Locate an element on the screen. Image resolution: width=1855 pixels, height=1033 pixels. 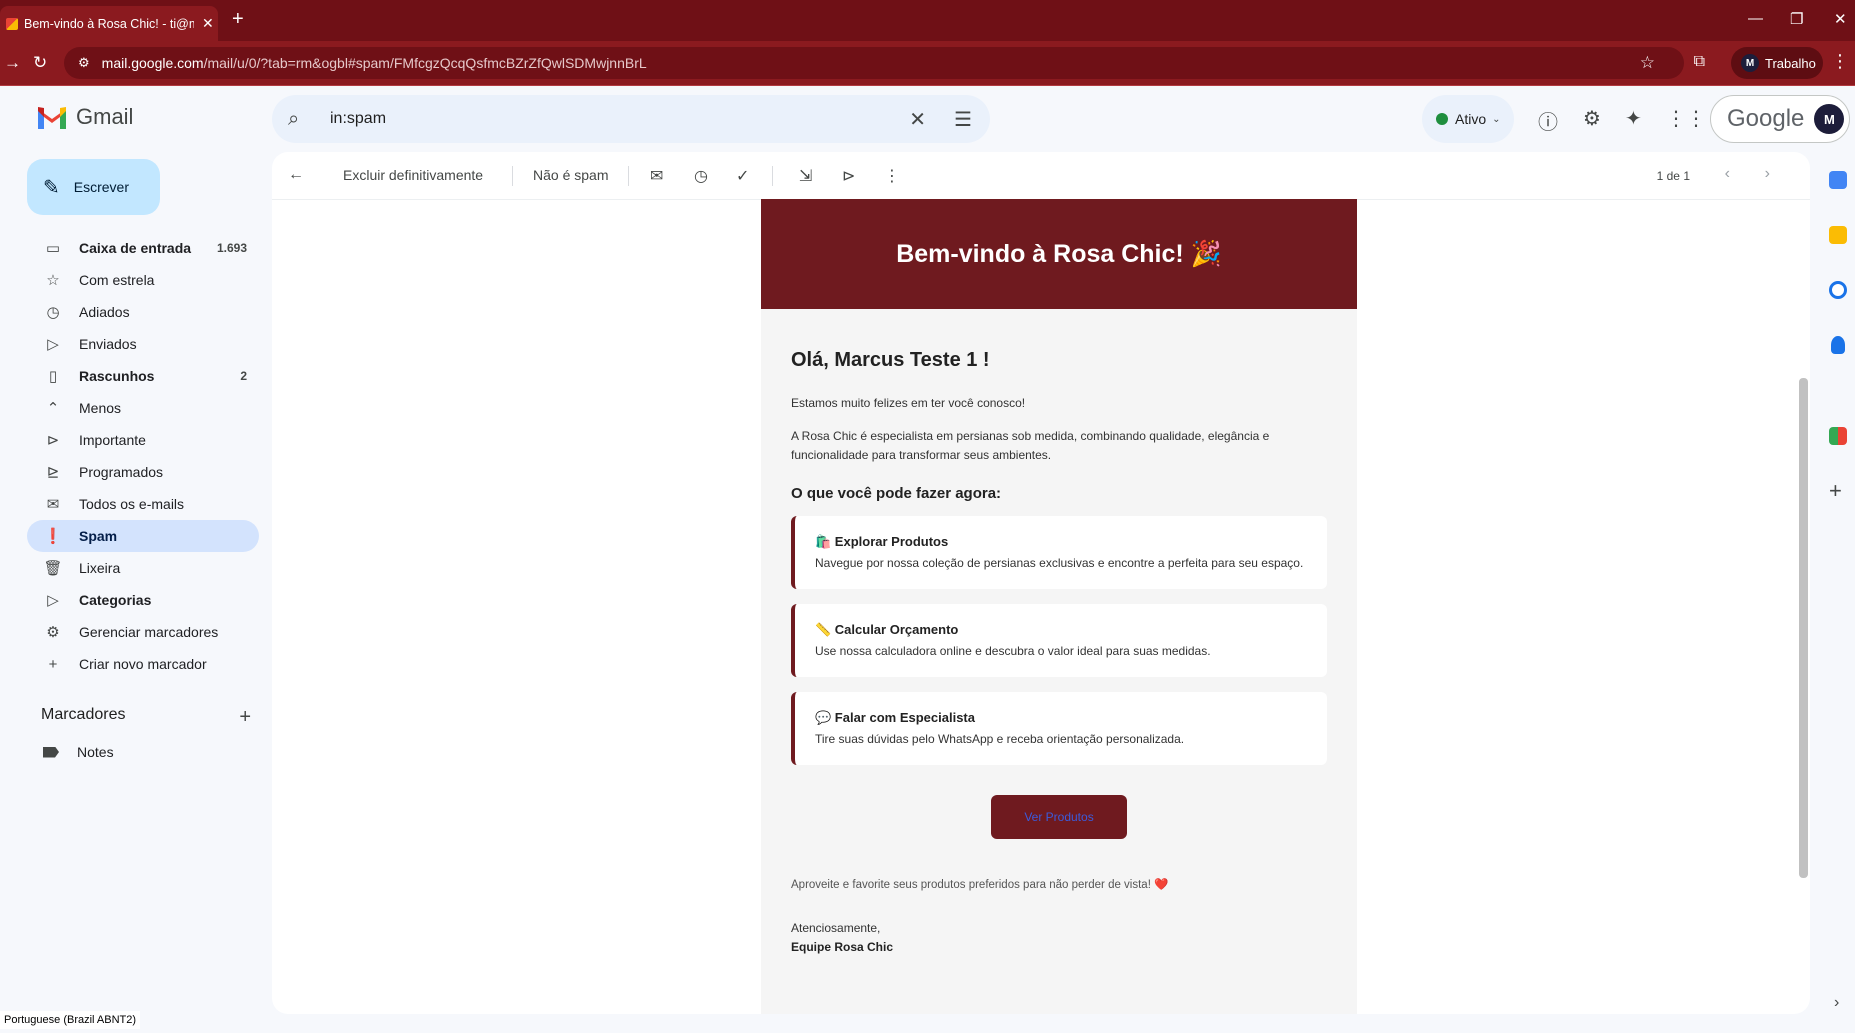
site-info-icon: ⚙ is located at coordinates (84, 63).